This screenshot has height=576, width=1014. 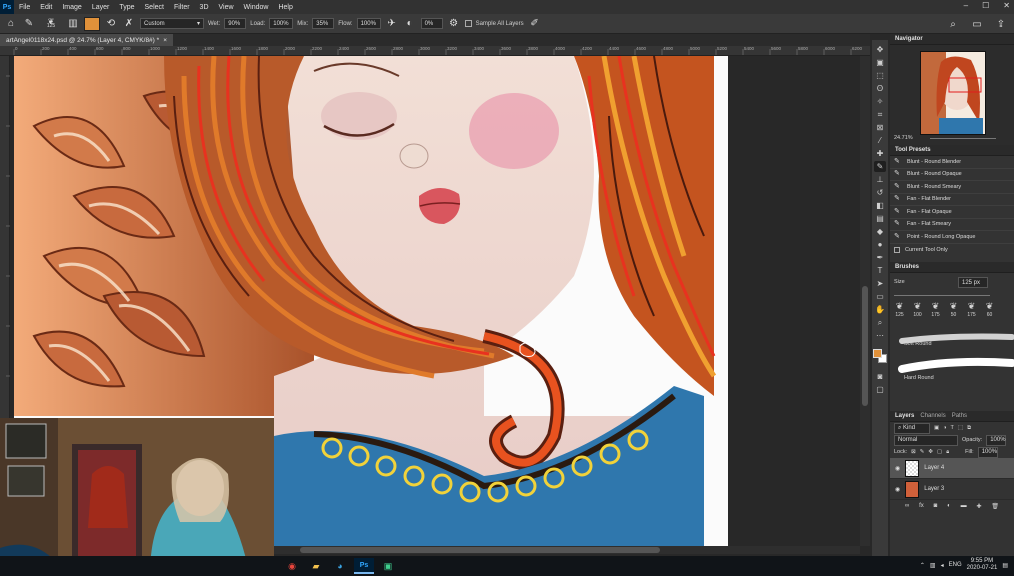 I want to click on menu-view: View, so click(x=226, y=7).